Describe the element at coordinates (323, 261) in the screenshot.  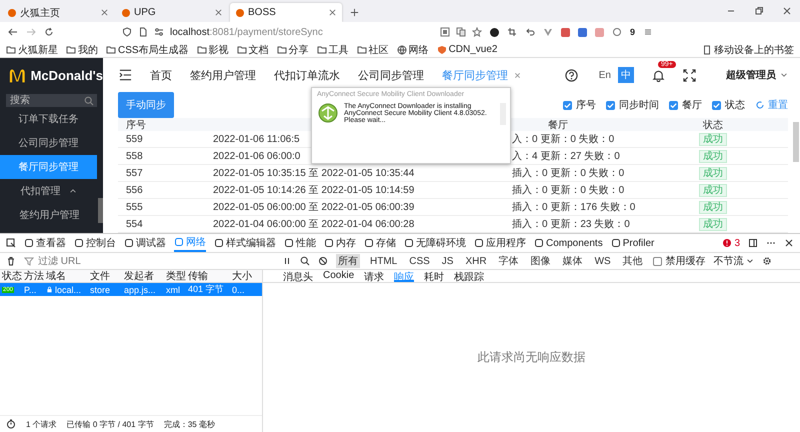
I see `block-icon` at that location.